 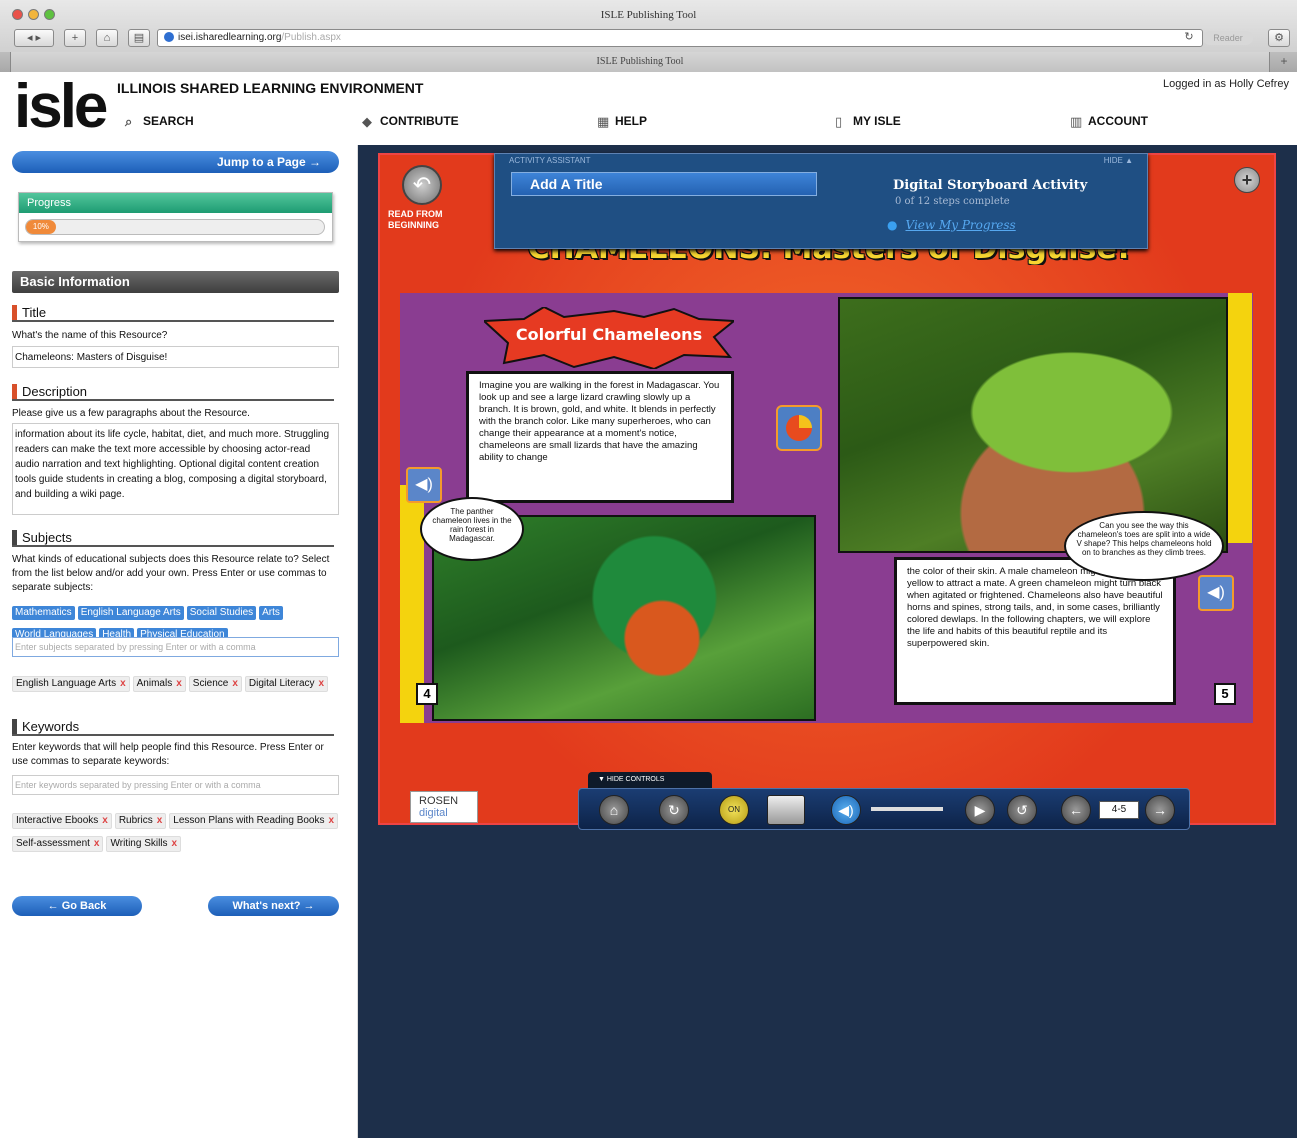 I want to click on pie-chart-icon, so click(x=799, y=428).